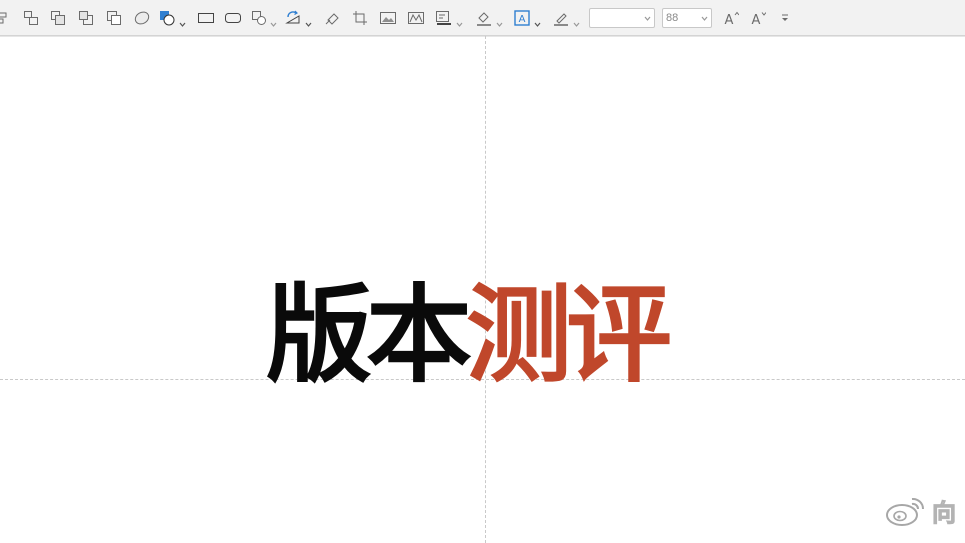 The image size is (965, 543). Describe the element at coordinates (7, 18) in the screenshot. I see `align-icon` at that location.